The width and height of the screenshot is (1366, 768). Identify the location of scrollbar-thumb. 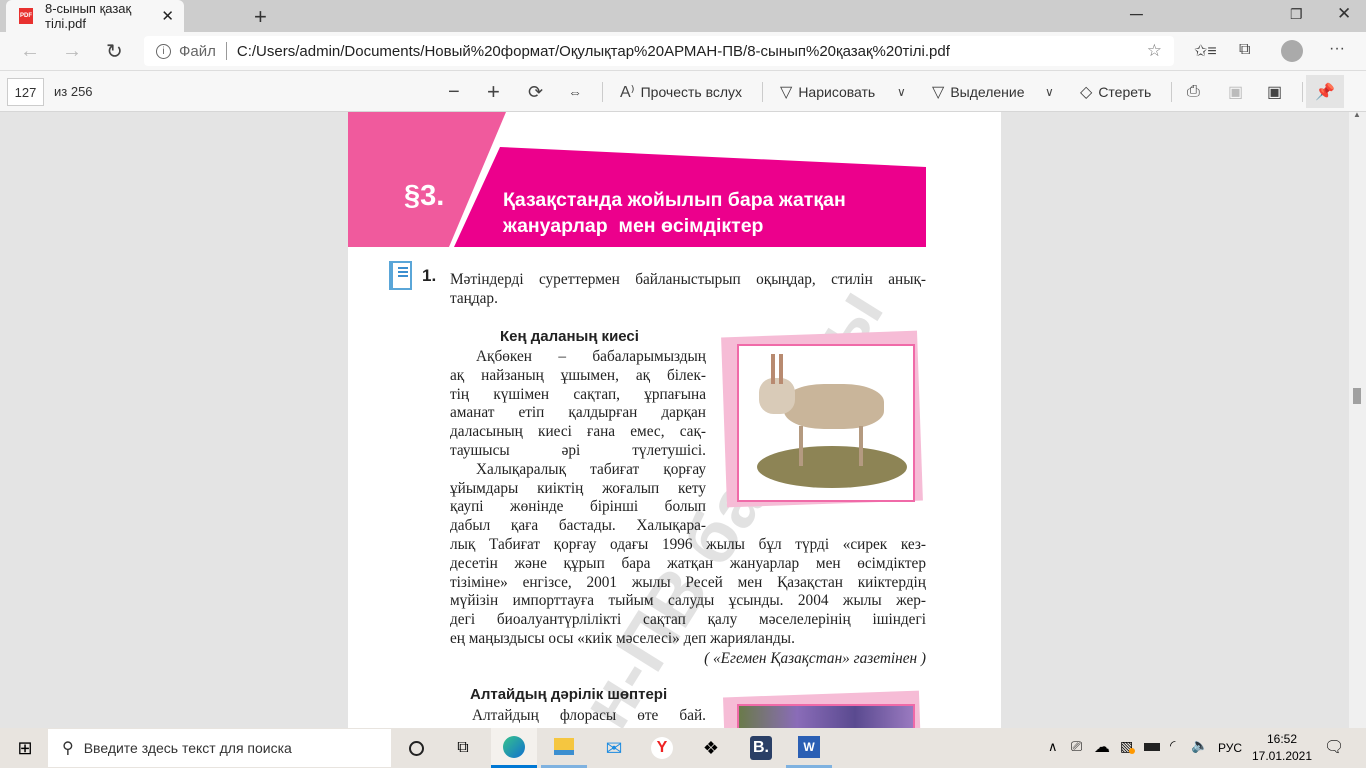
(1357, 396).